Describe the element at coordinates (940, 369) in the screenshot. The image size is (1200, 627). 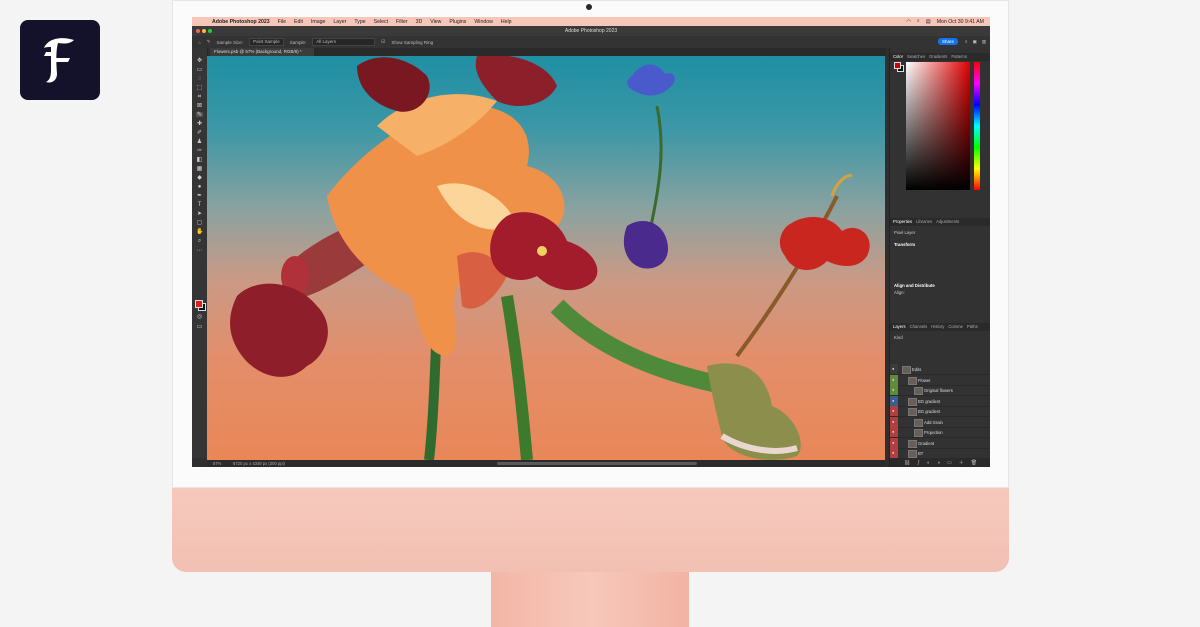
I see `layer-row: Edits` at that location.